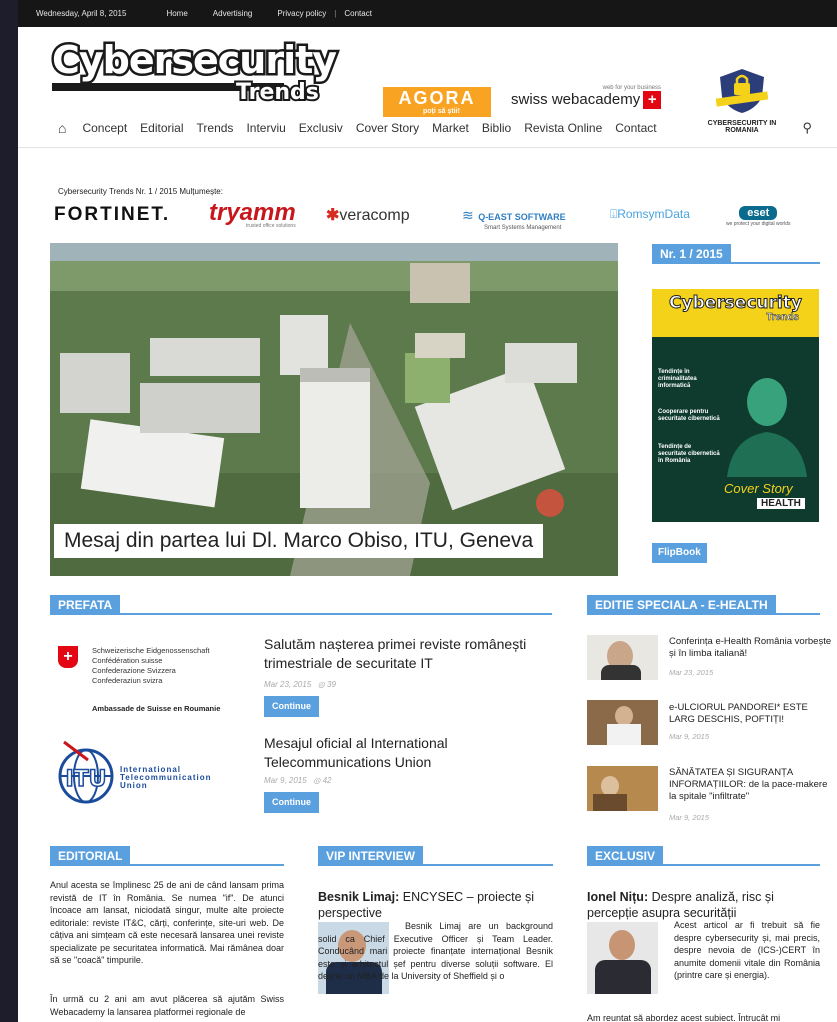 This screenshot has height=1022, width=837. I want to click on top-link-privacy: Privacy policy, so click(301, 13).